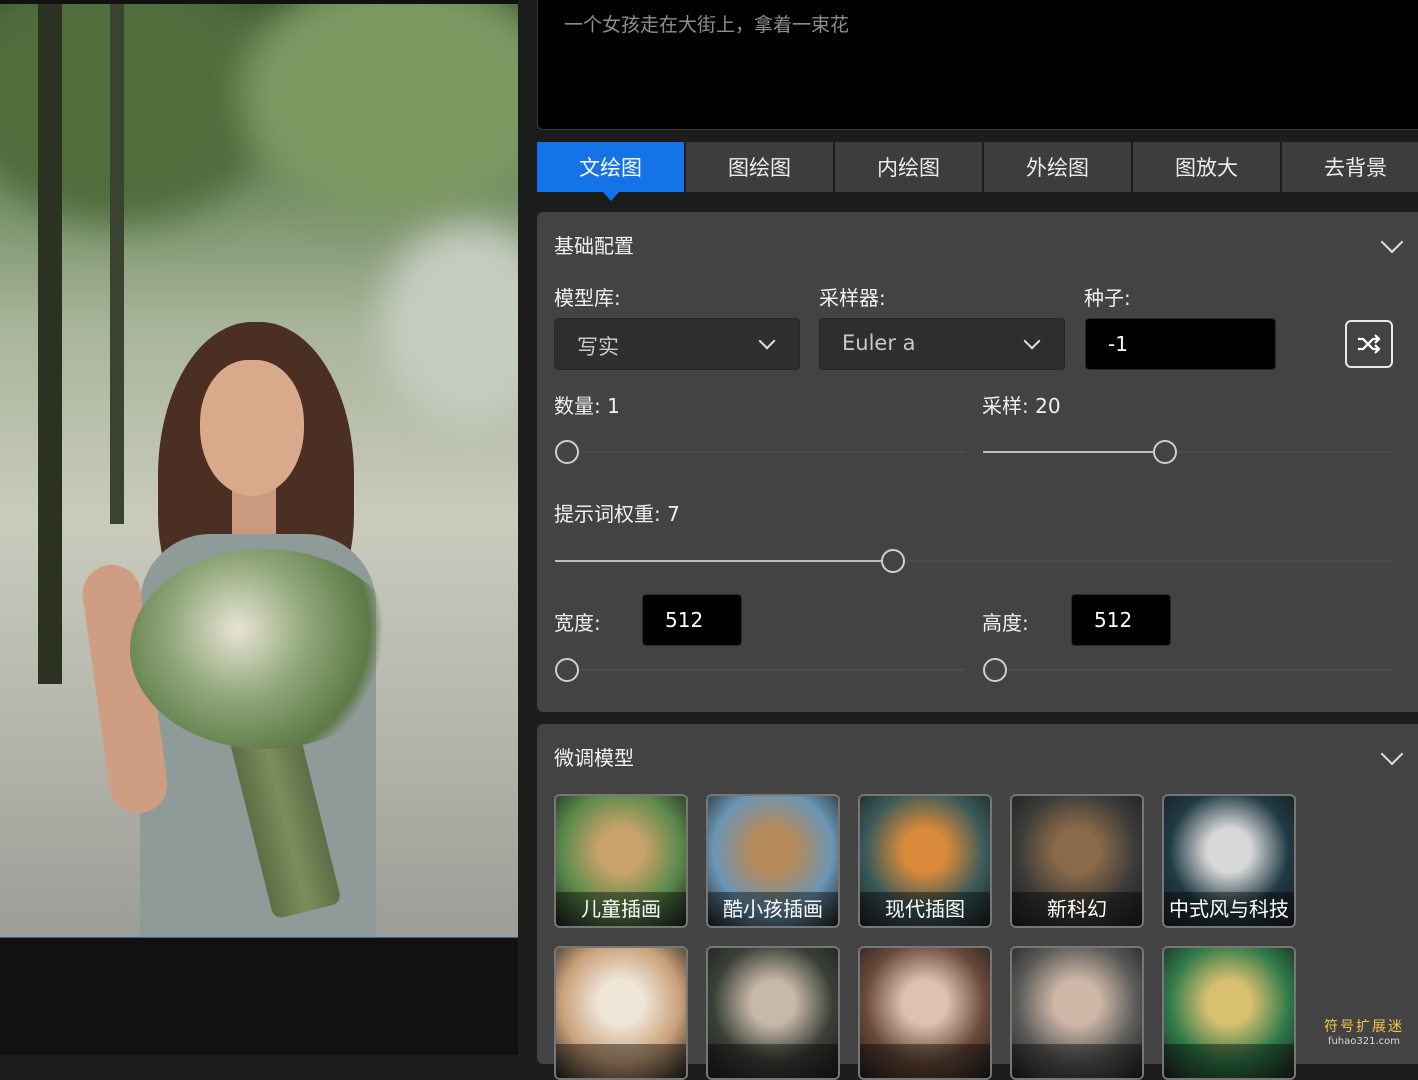 Image resolution: width=1418 pixels, height=1080 pixels. What do you see at coordinates (567, 452) in the screenshot?
I see `count-slider-thumb` at bounding box center [567, 452].